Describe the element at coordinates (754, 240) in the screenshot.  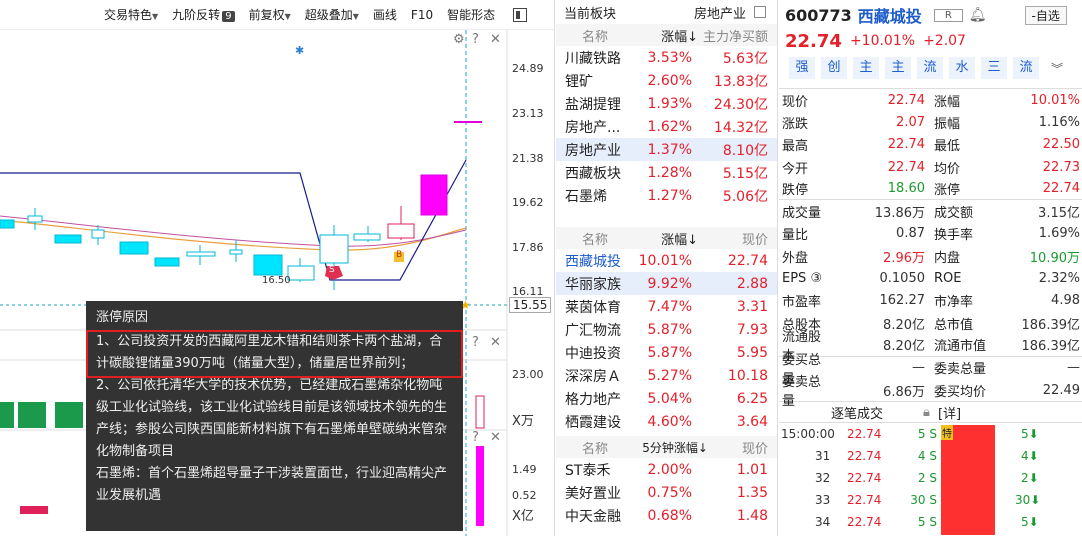
I see `col-price: 现价` at that location.